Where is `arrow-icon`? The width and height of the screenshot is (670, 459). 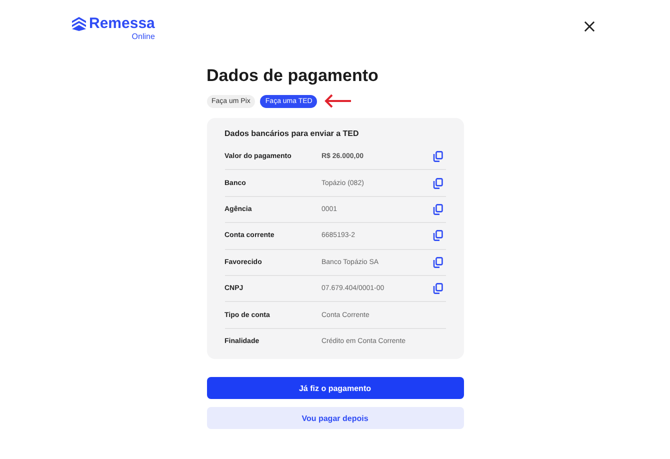 arrow-icon is located at coordinates (338, 101).